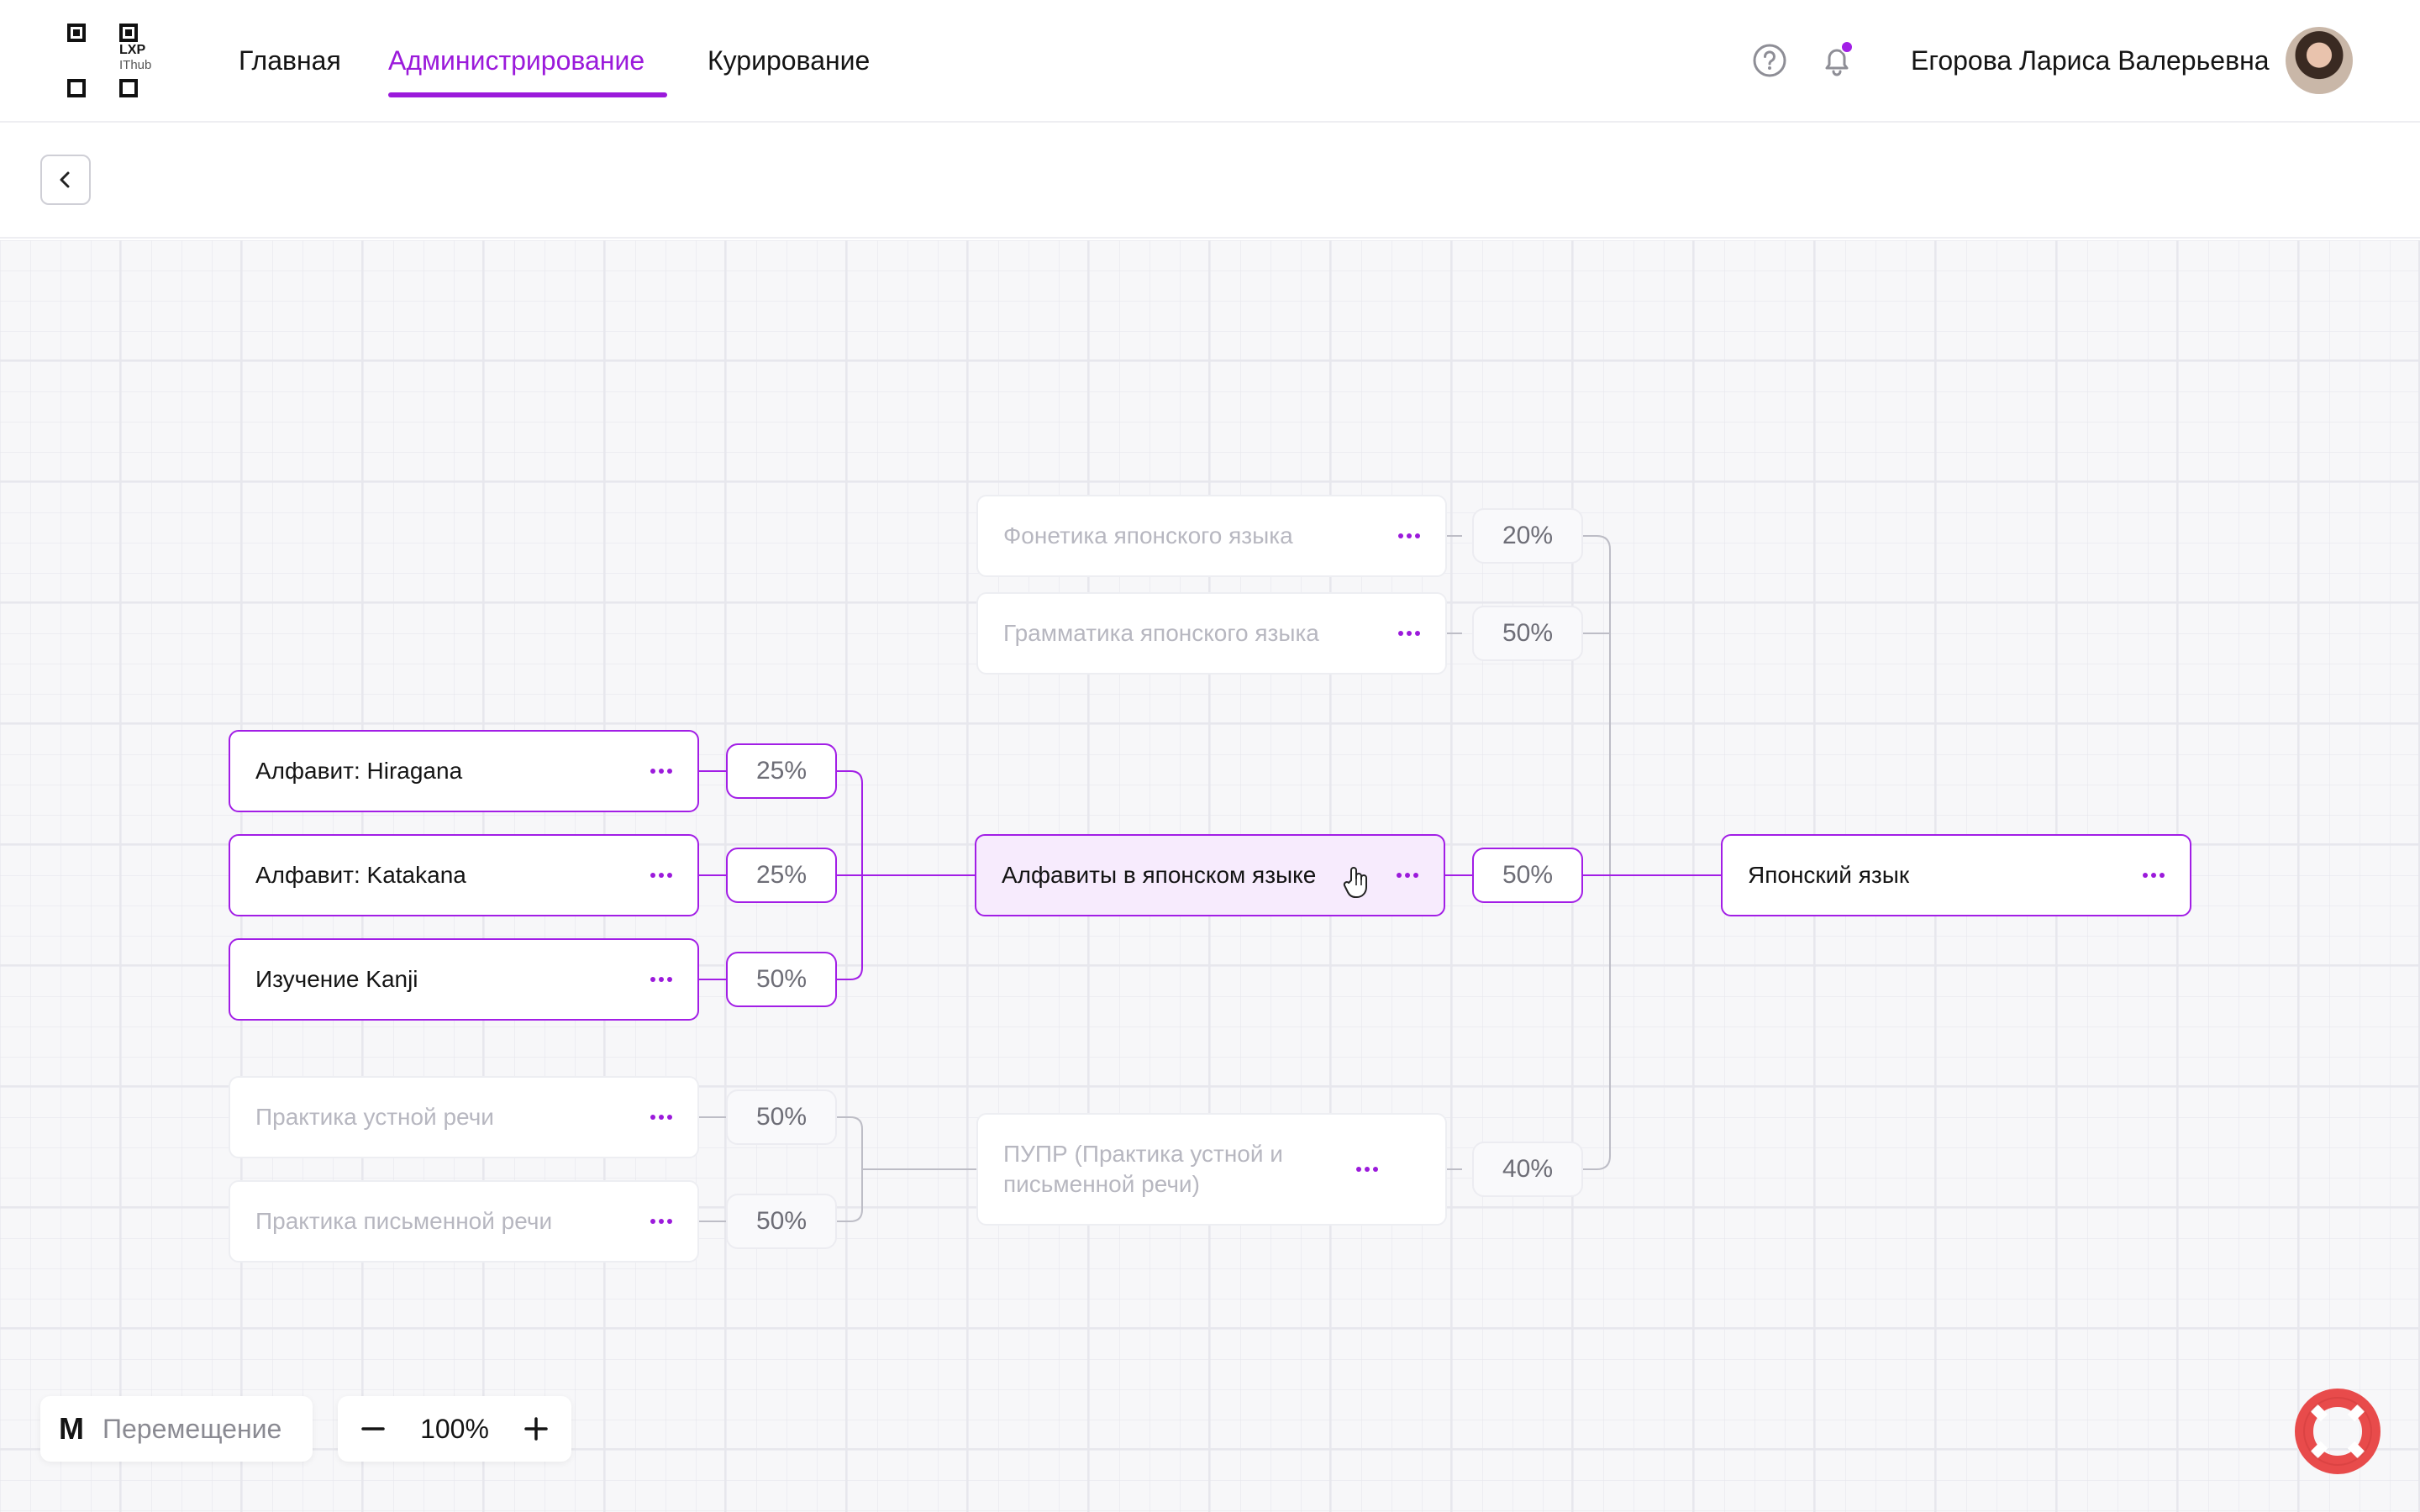  What do you see at coordinates (1161, 633) in the screenshot?
I see `node-label: Грамматика японского языка` at bounding box center [1161, 633].